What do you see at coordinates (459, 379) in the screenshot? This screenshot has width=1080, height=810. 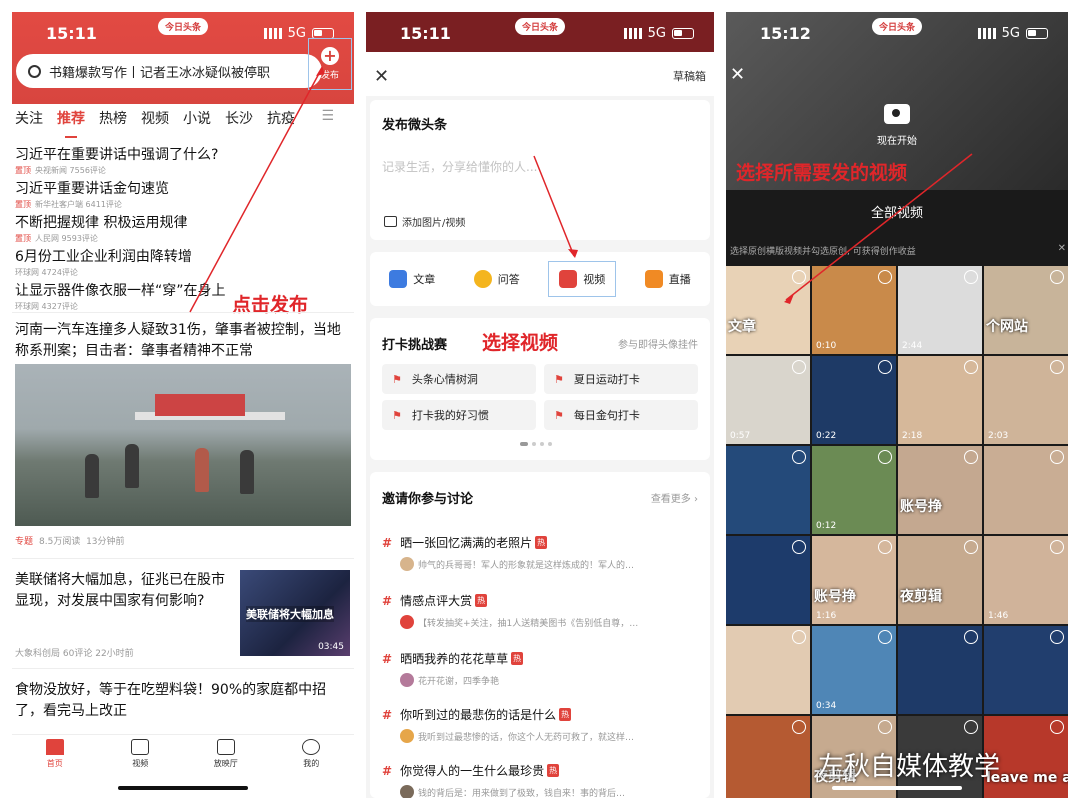 I see `topic-button: ⚑ 头条心情树洞` at bounding box center [459, 379].